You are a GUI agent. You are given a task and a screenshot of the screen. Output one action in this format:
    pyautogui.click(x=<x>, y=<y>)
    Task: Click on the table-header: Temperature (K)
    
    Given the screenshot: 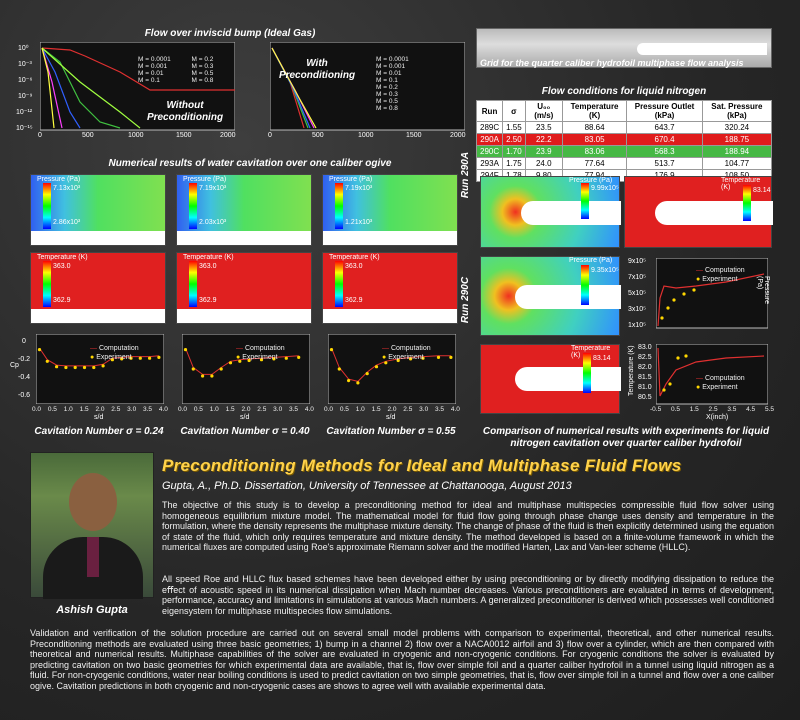 What is the action you would take?
    pyautogui.click(x=594, y=111)
    